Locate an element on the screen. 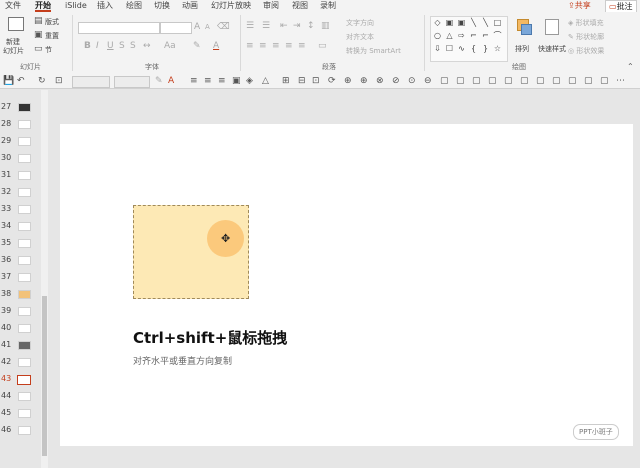 The height and width of the screenshot is (468, 640). align-right-icon: ≡ is located at coordinates (276, 46).